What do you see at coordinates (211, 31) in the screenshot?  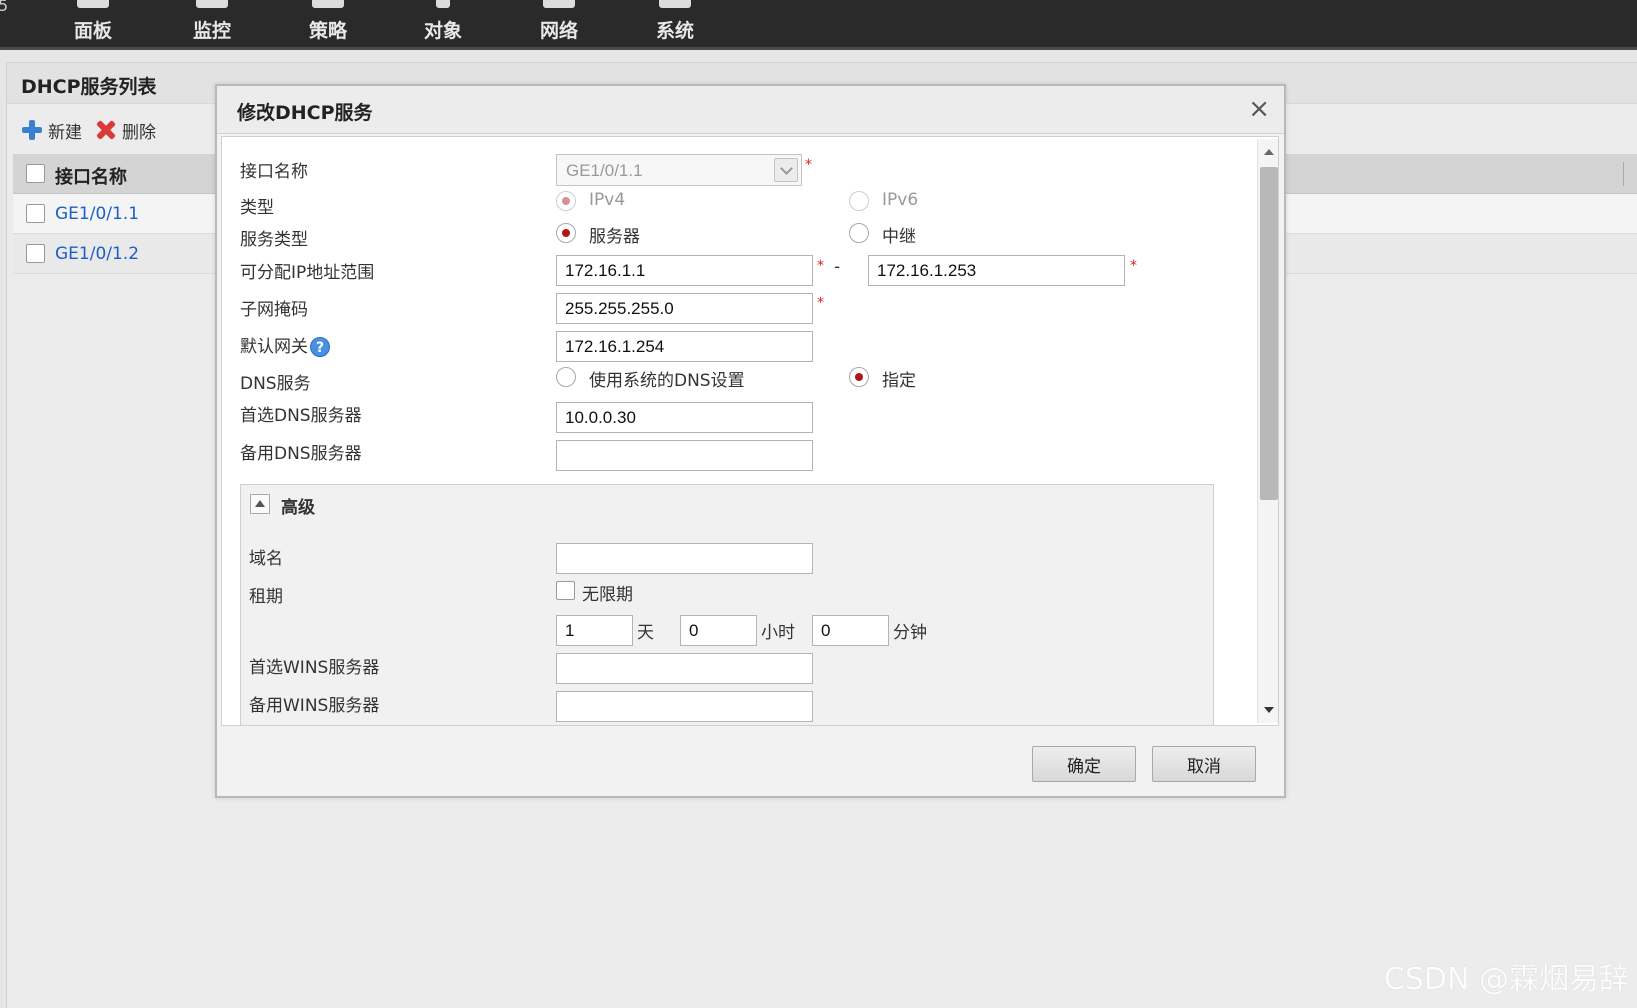 I see `nav-label: 监控` at bounding box center [211, 31].